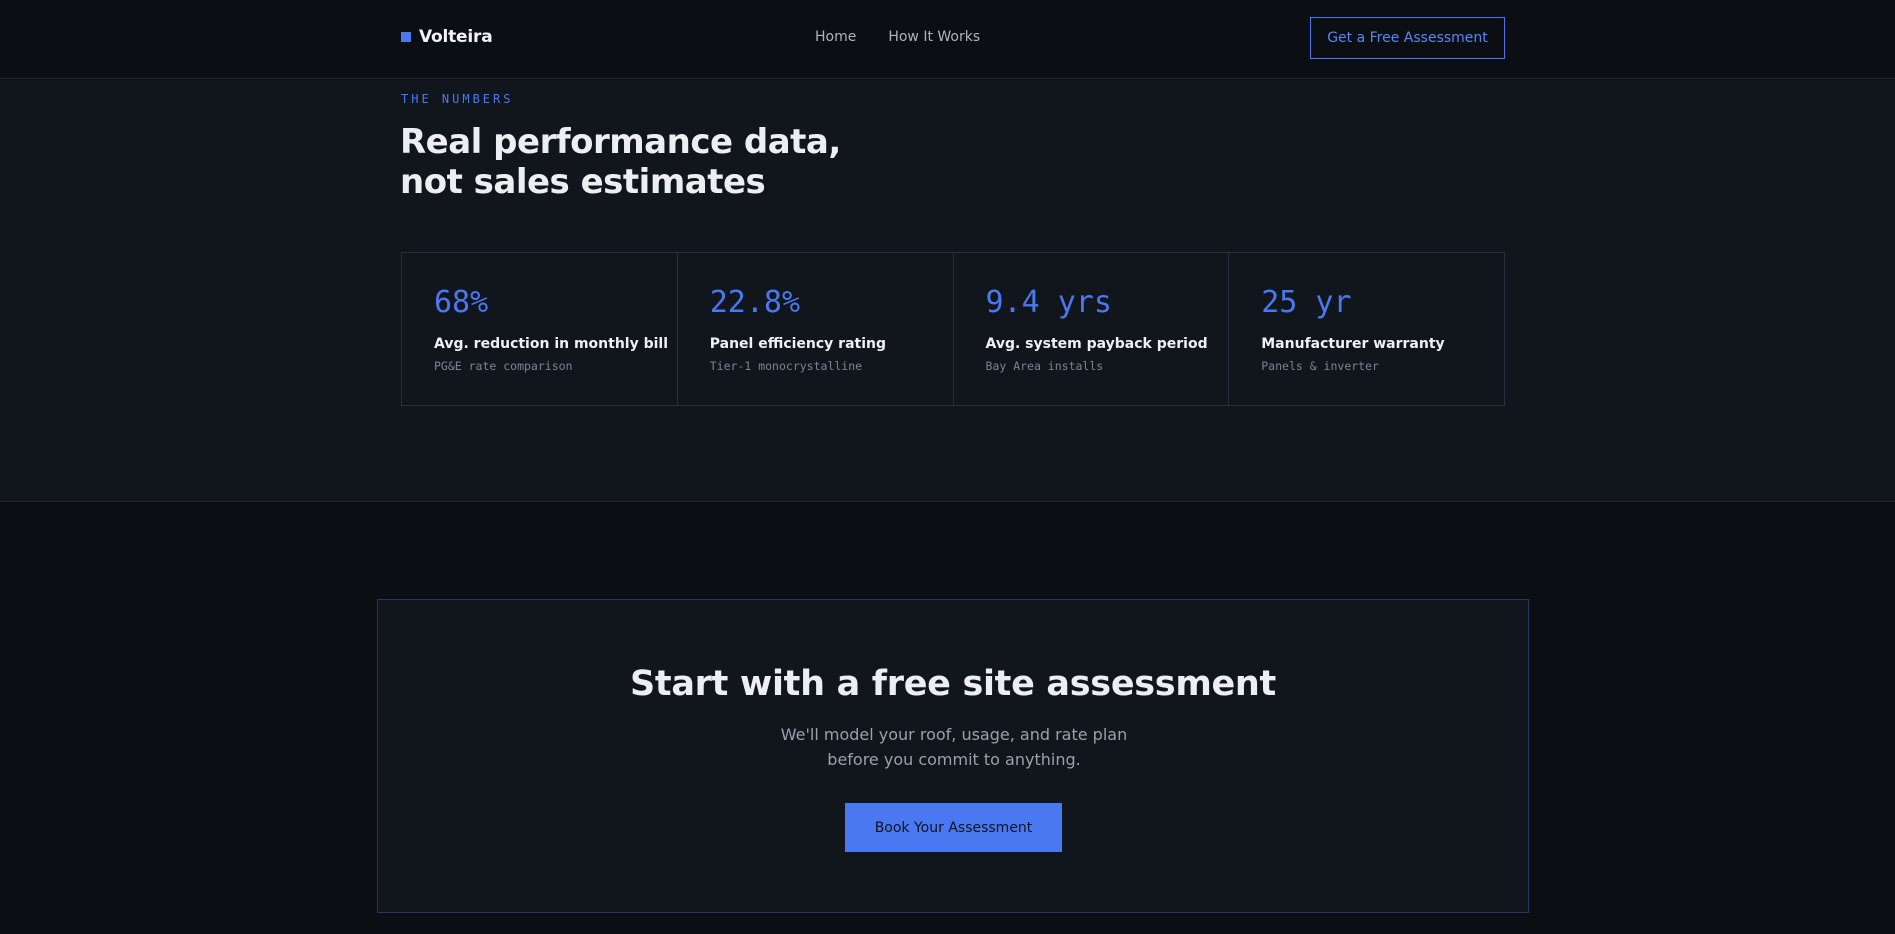 The height and width of the screenshot is (934, 1895). What do you see at coordinates (1048, 302) in the screenshot?
I see `stat-value: 9.4 yrs` at bounding box center [1048, 302].